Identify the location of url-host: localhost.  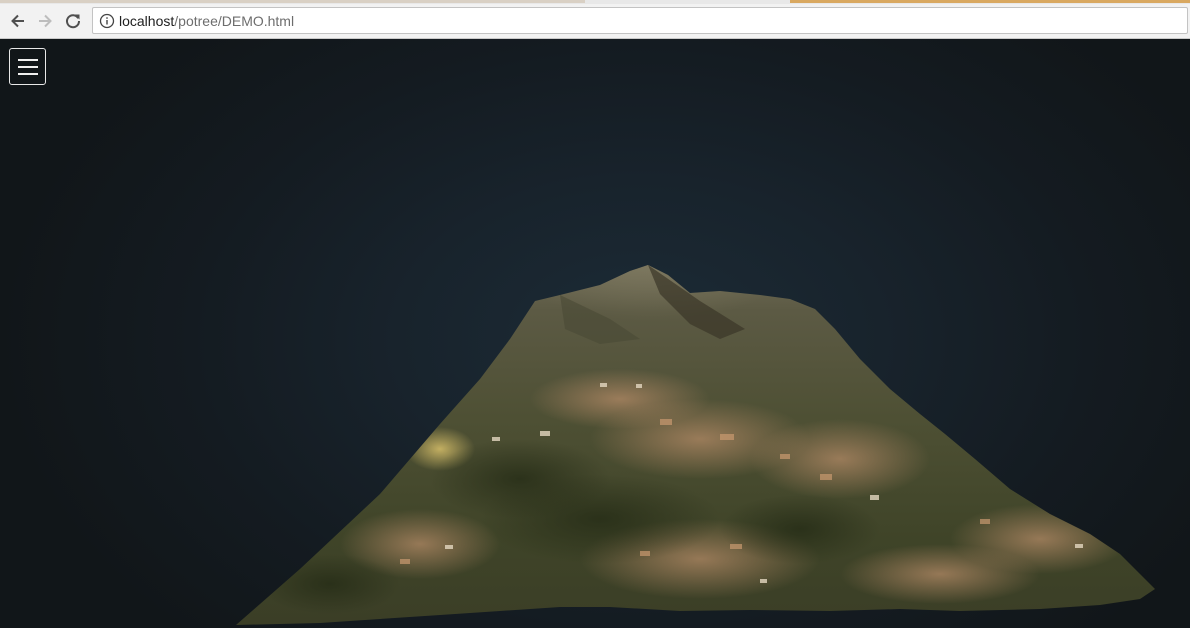
(147, 21).